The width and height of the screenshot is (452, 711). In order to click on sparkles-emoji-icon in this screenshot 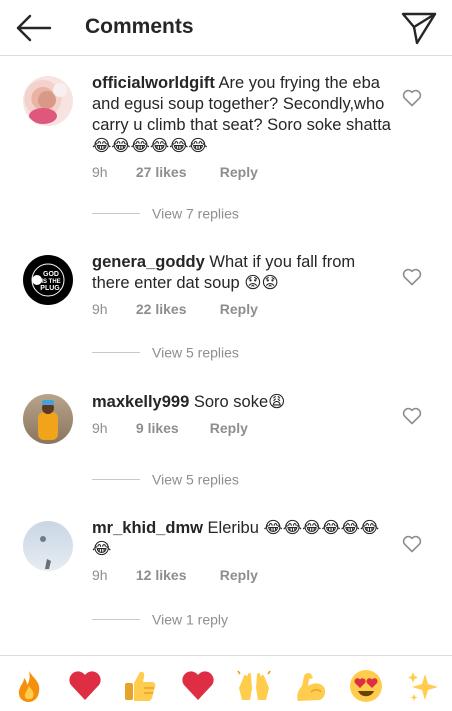, I will do `click(423, 686)`.